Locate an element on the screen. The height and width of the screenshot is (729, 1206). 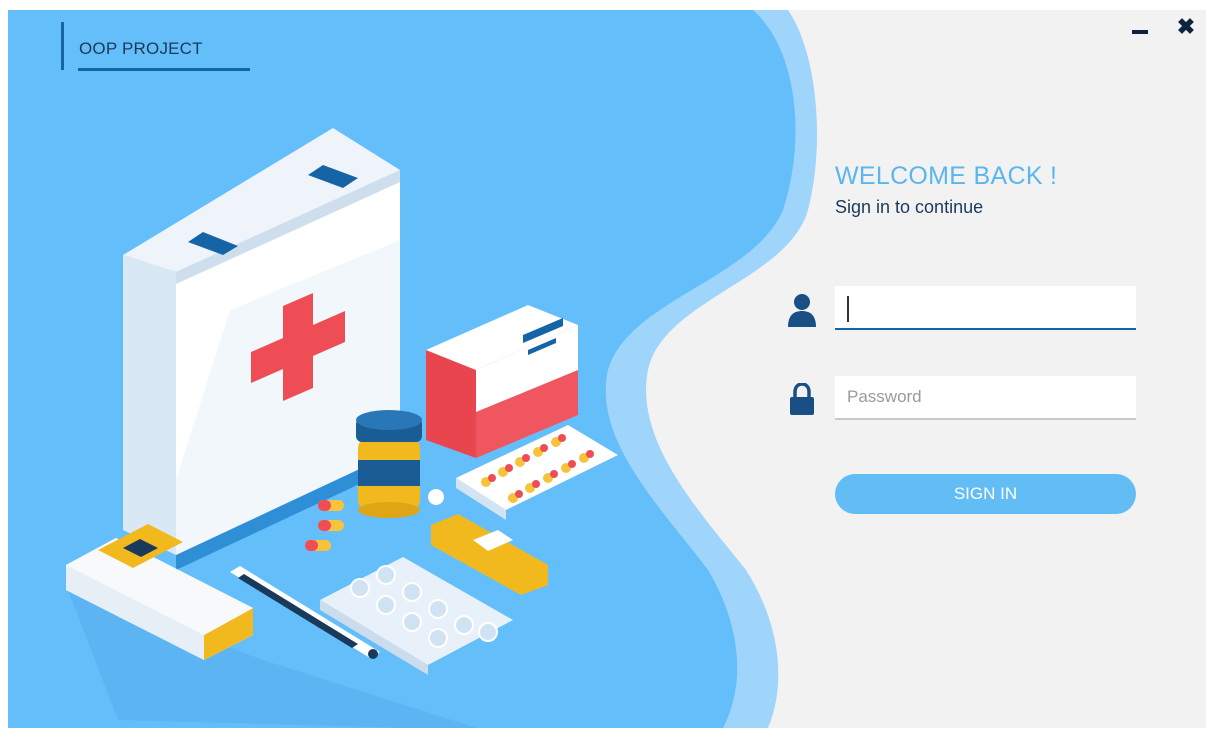
close-button: ✖ is located at coordinates (1186, 27).